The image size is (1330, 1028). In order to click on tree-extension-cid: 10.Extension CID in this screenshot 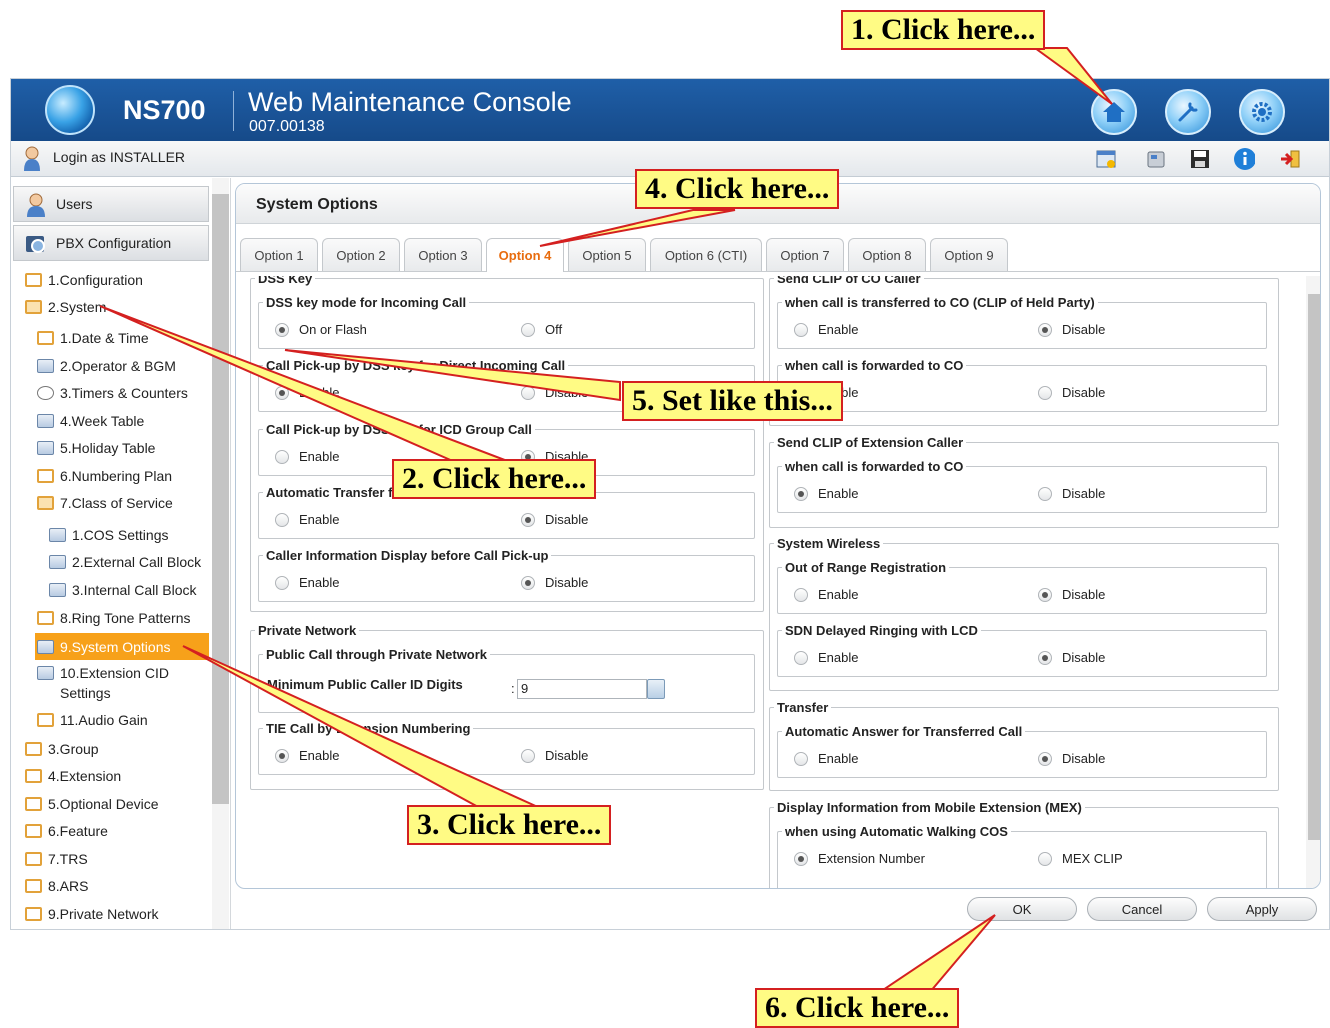, I will do `click(103, 673)`.